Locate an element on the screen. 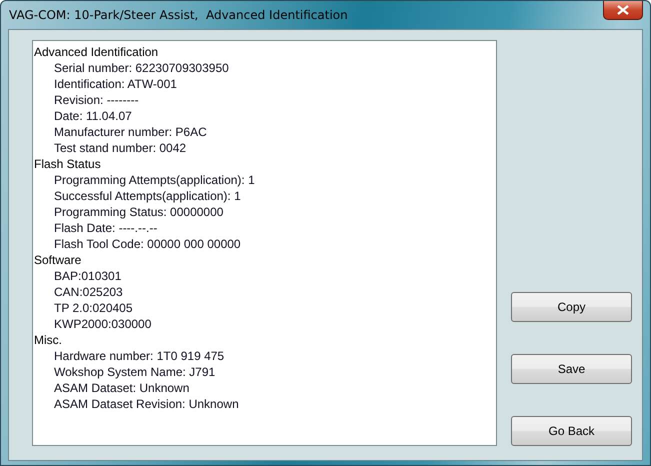 This screenshot has width=651, height=466. action-button: Save is located at coordinates (571, 369).